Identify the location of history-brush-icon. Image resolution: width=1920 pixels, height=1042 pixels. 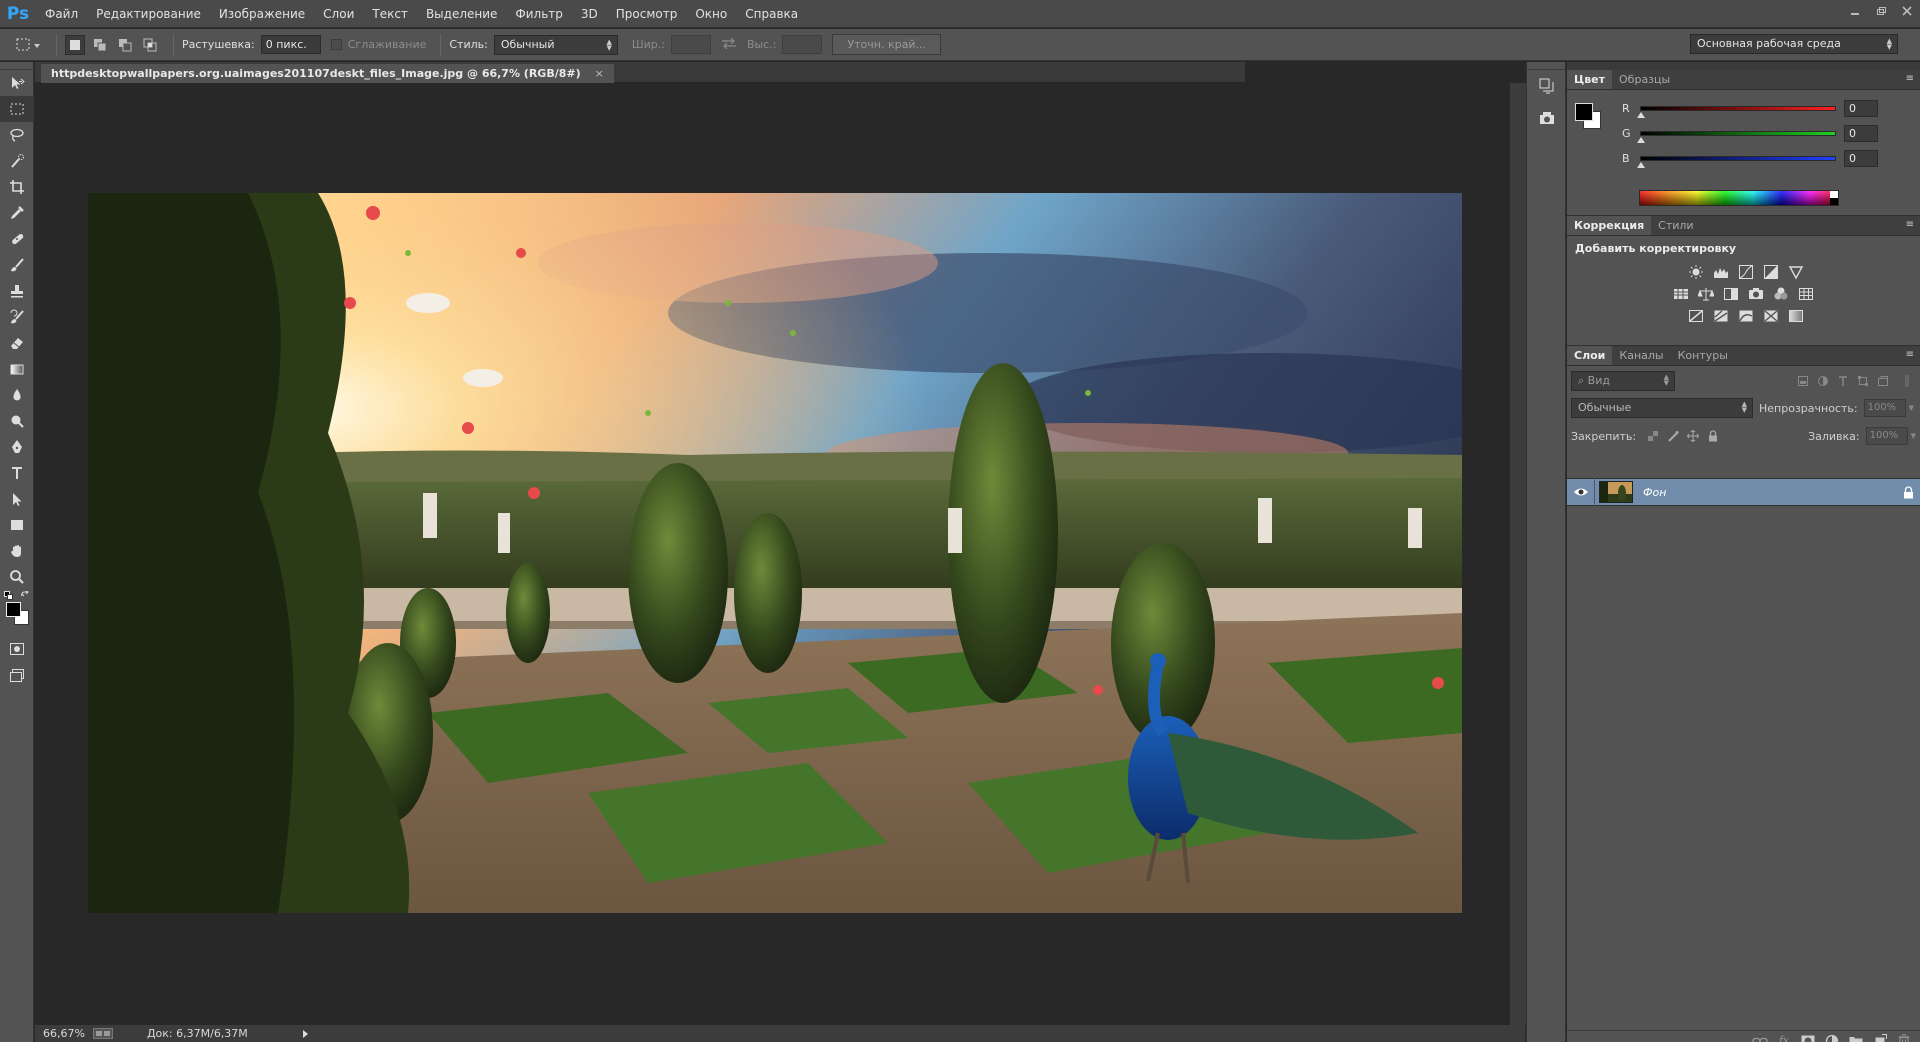
(17, 317).